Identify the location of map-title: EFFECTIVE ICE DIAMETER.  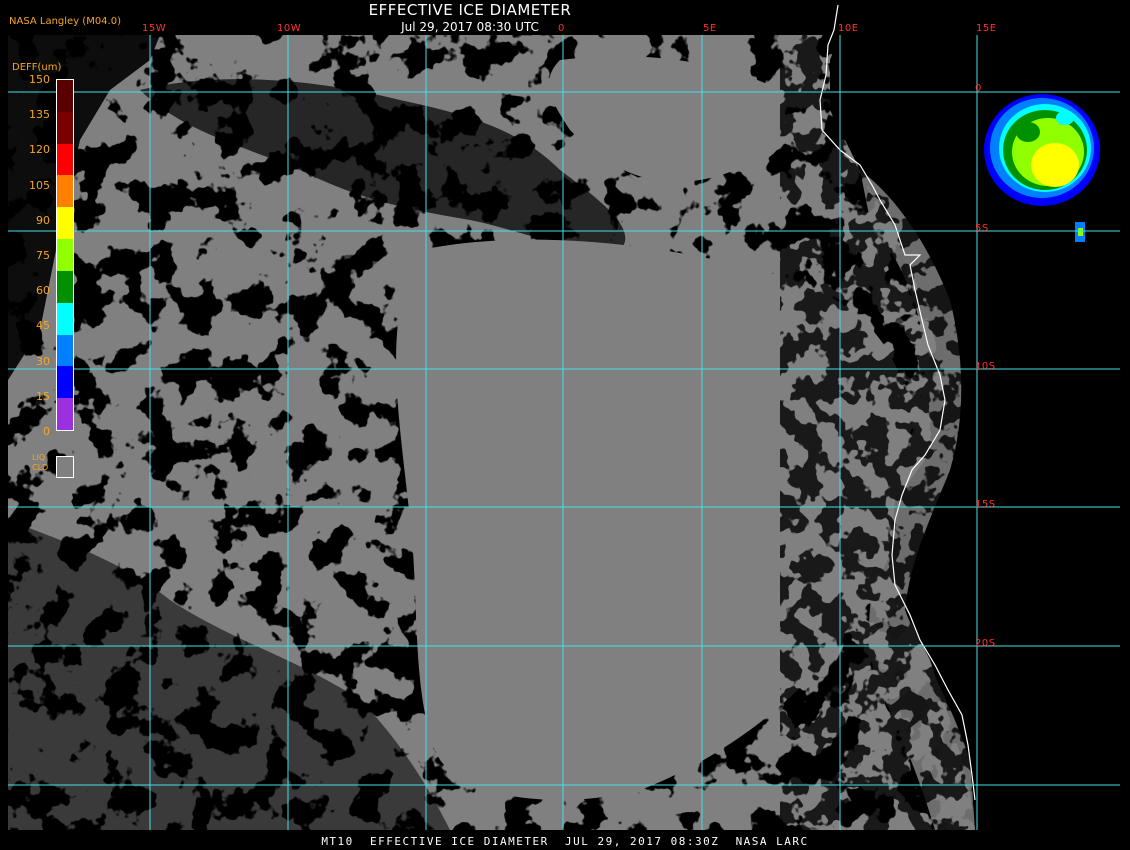
(470, 10).